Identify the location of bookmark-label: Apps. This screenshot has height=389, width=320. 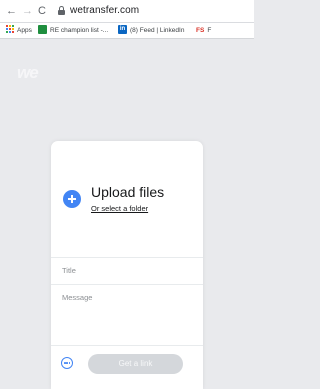
(24, 30).